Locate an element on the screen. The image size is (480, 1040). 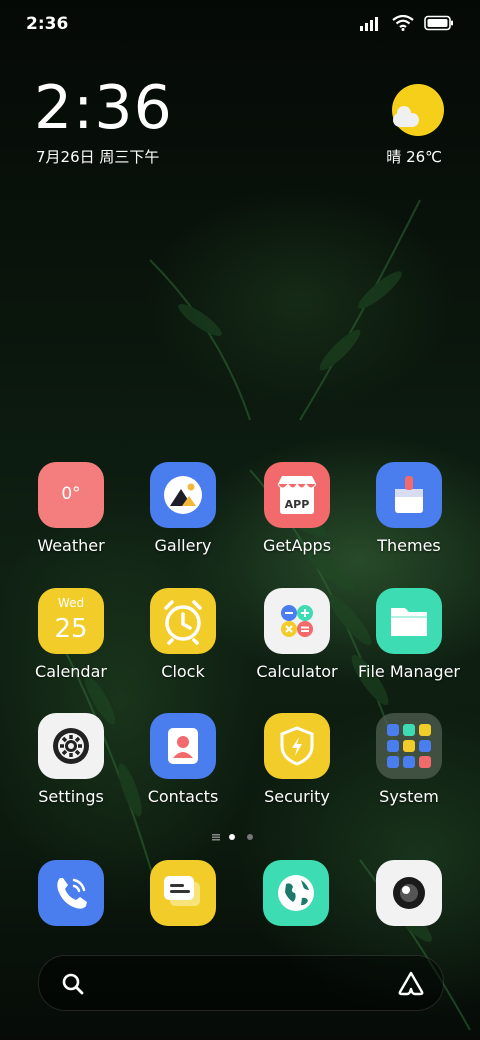
search-bar is located at coordinates (241, 983).